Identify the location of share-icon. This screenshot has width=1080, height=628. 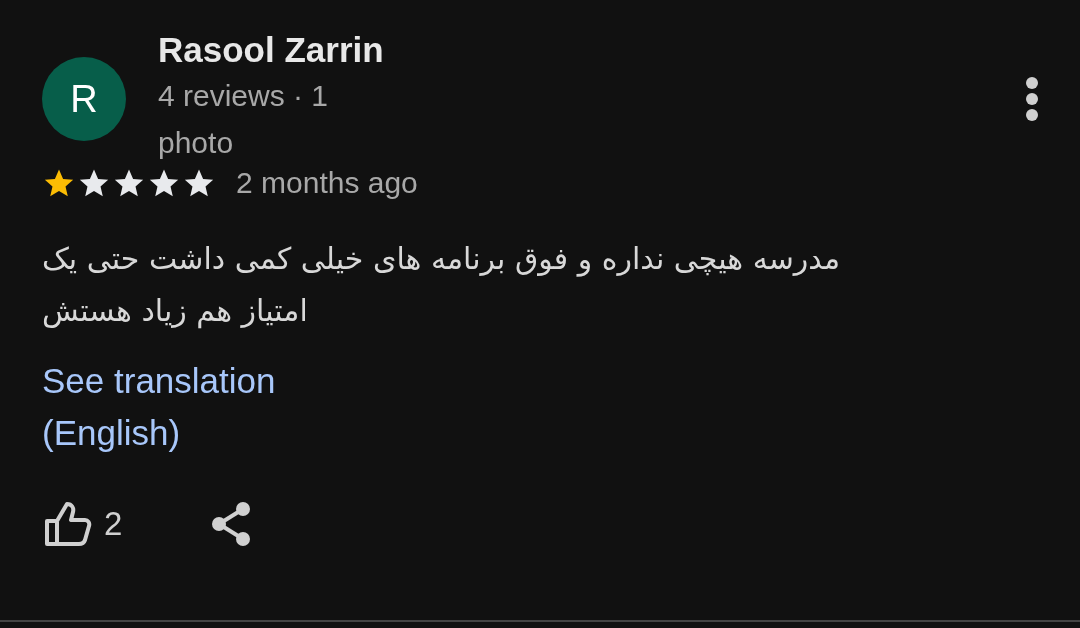
(231, 523).